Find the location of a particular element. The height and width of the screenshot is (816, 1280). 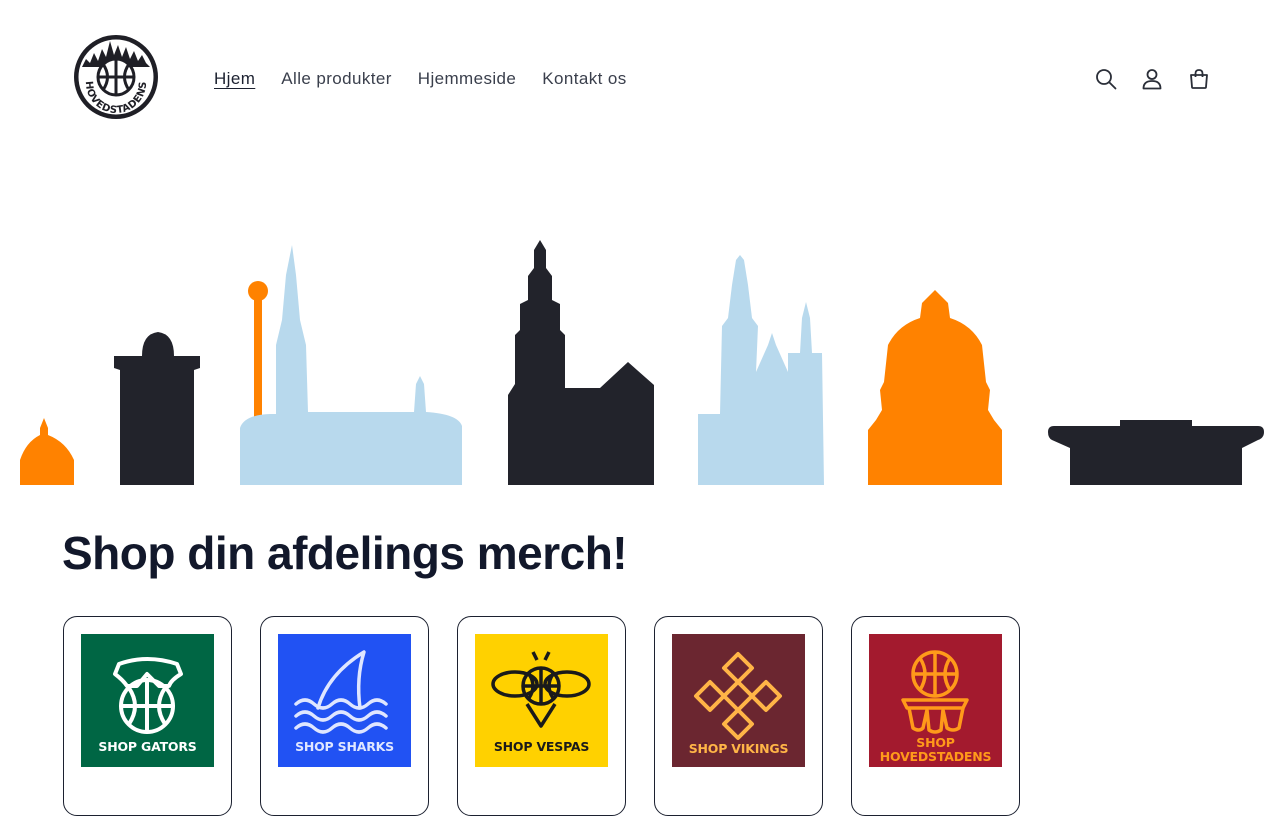

account-button is located at coordinates (1152, 79).